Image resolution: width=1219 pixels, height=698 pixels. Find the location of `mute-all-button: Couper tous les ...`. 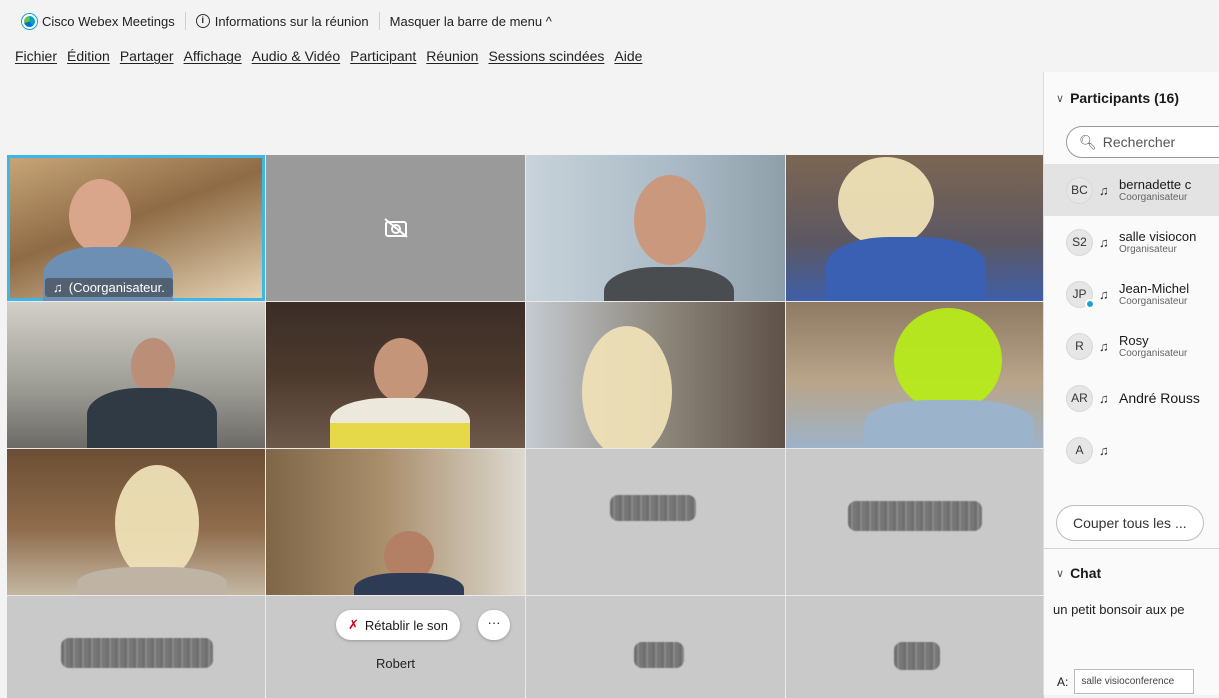

mute-all-button: Couper tous les ... is located at coordinates (1130, 523).